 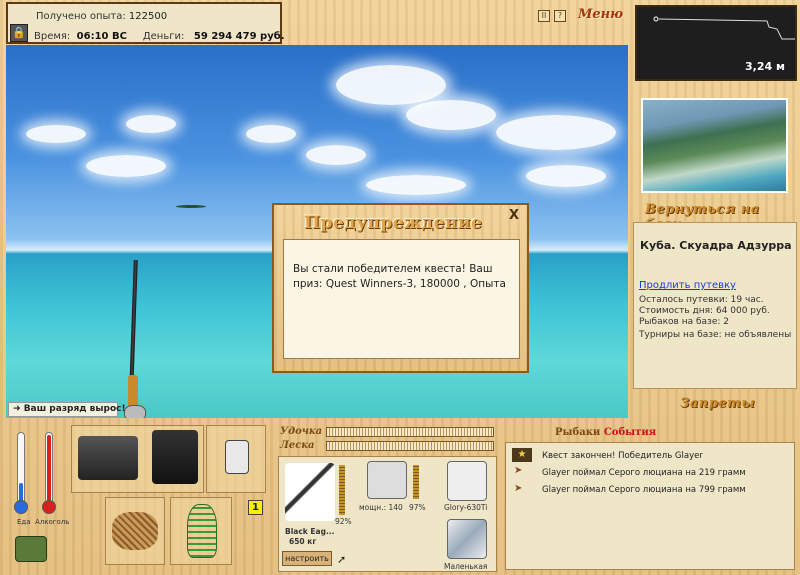 What do you see at coordinates (410, 432) in the screenshot?
I see `rod-bar` at bounding box center [410, 432].